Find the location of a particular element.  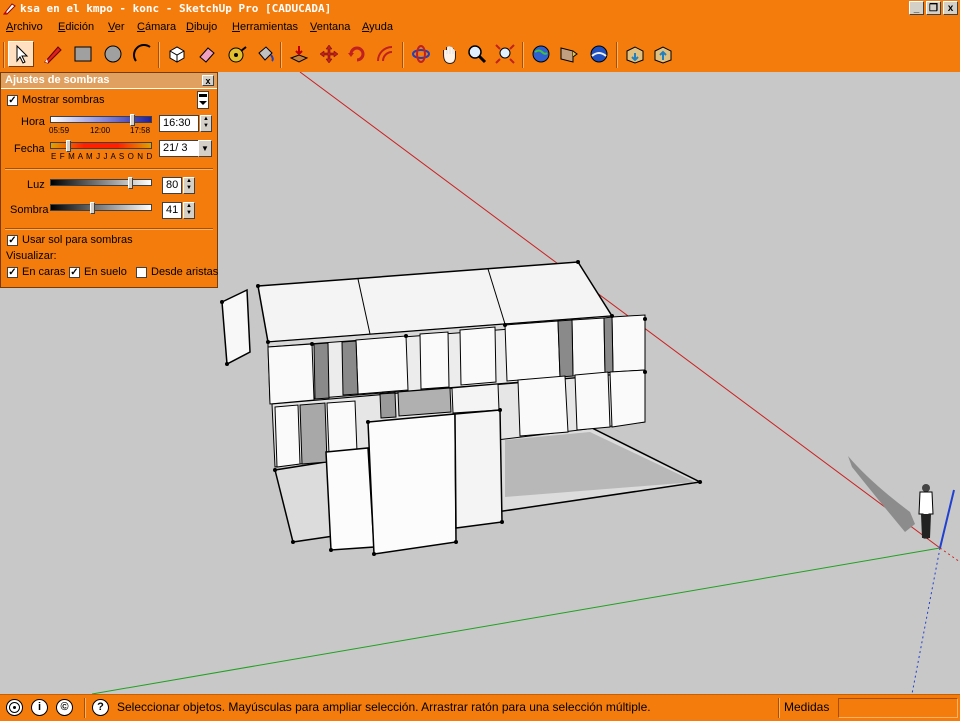

show-shadows-checkbox: ✓ is located at coordinates (12, 100).